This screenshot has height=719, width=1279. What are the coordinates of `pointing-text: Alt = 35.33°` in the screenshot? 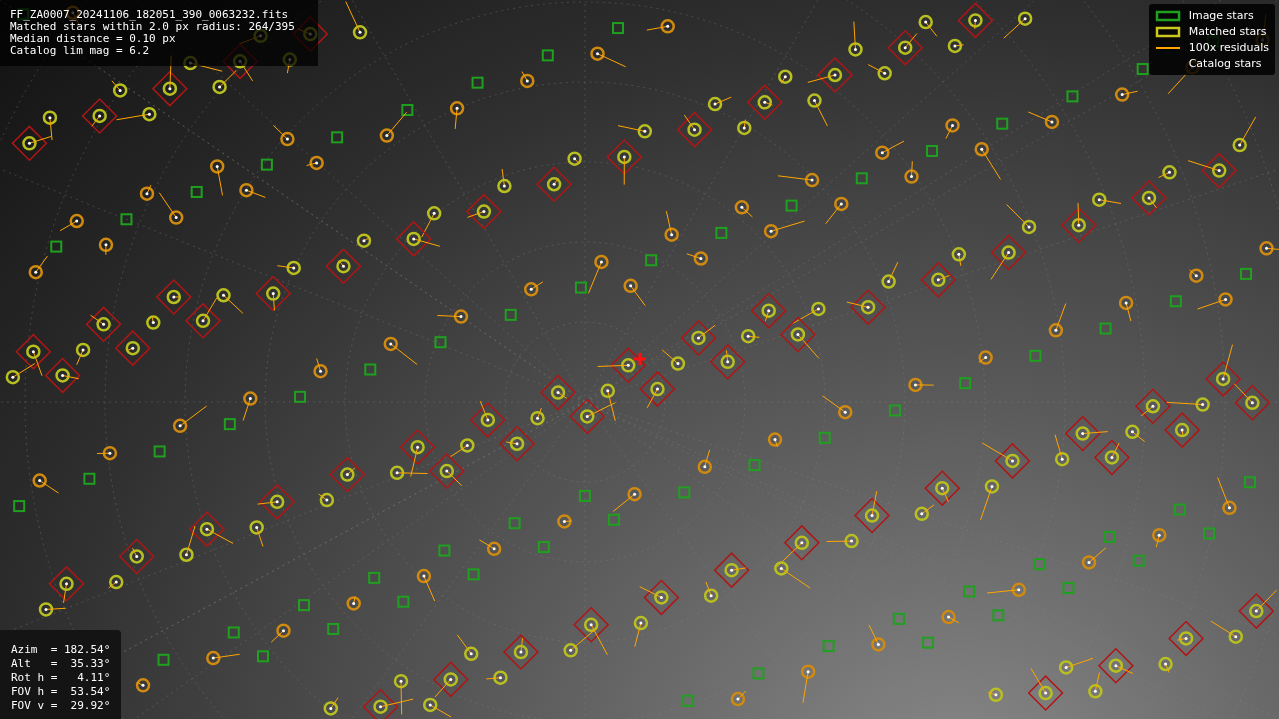 It's located at (60, 663).